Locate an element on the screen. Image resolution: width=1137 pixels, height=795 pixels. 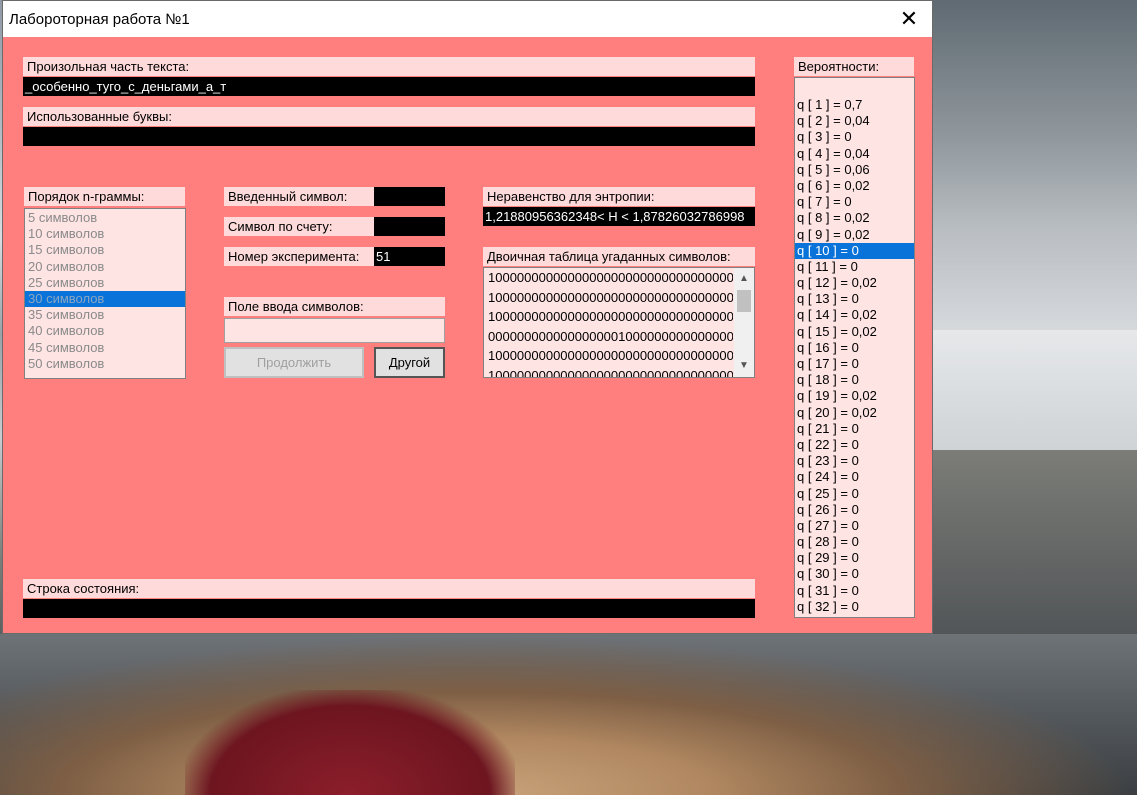
probability-item: q [ 2 ] = 0,04 is located at coordinates (854, 121).